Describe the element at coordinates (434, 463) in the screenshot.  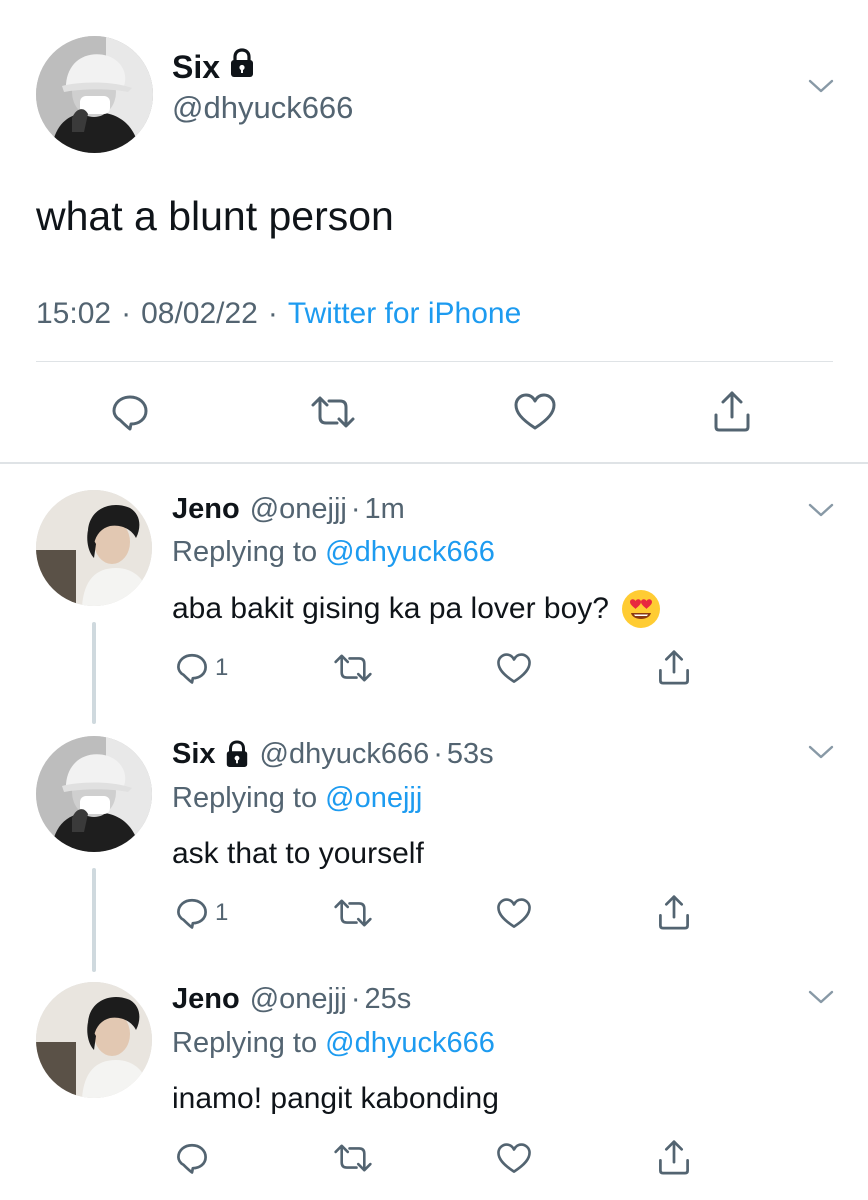
I see `section-divider` at that location.